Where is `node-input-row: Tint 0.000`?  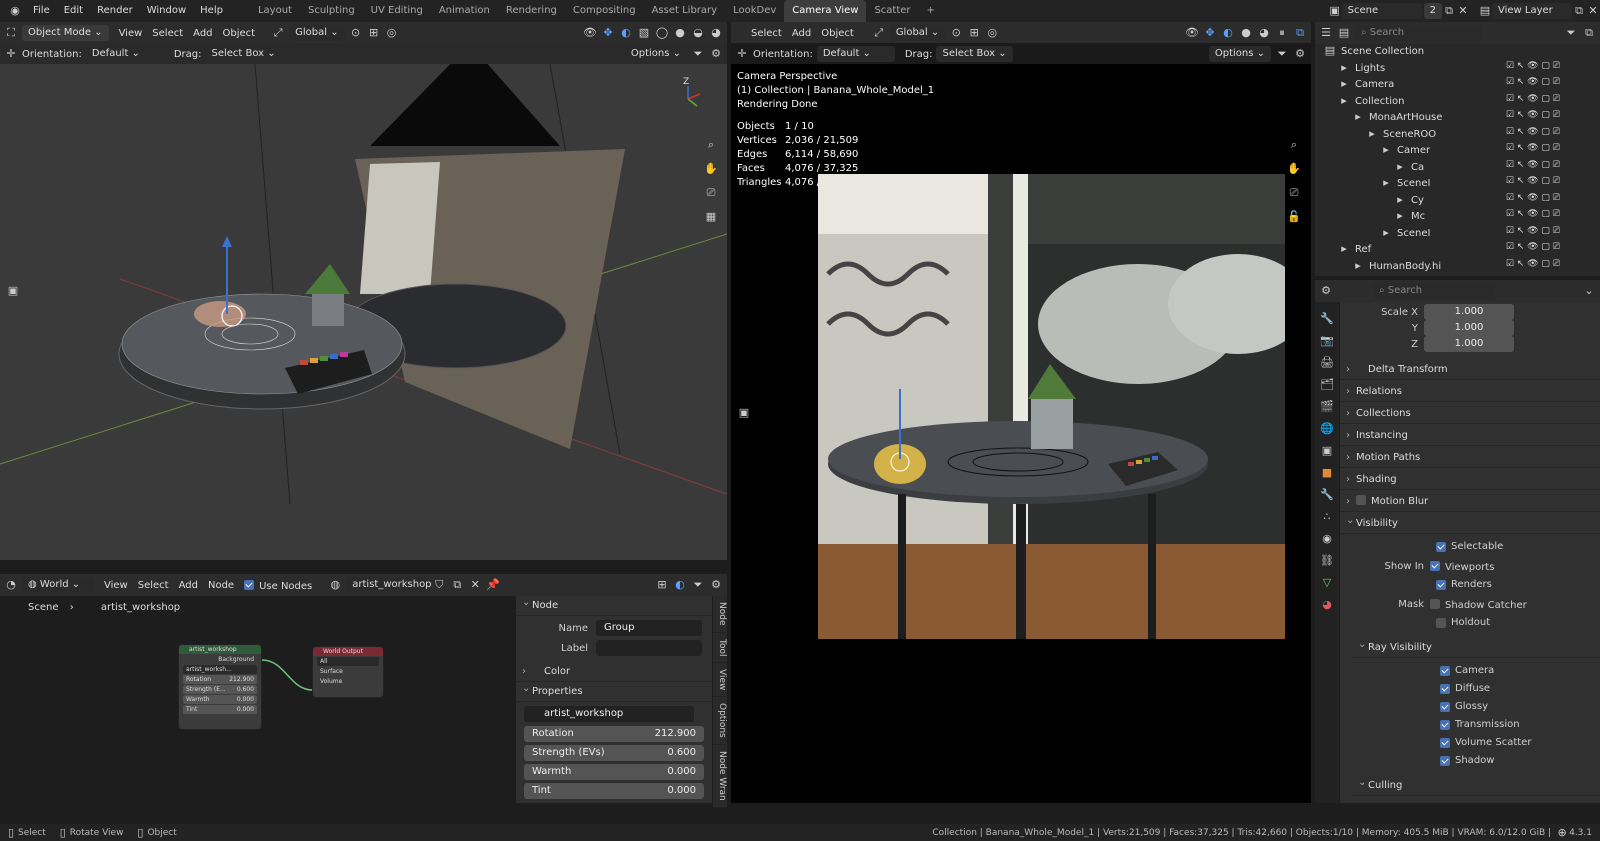 node-input-row: Tint 0.000 is located at coordinates (220, 709).